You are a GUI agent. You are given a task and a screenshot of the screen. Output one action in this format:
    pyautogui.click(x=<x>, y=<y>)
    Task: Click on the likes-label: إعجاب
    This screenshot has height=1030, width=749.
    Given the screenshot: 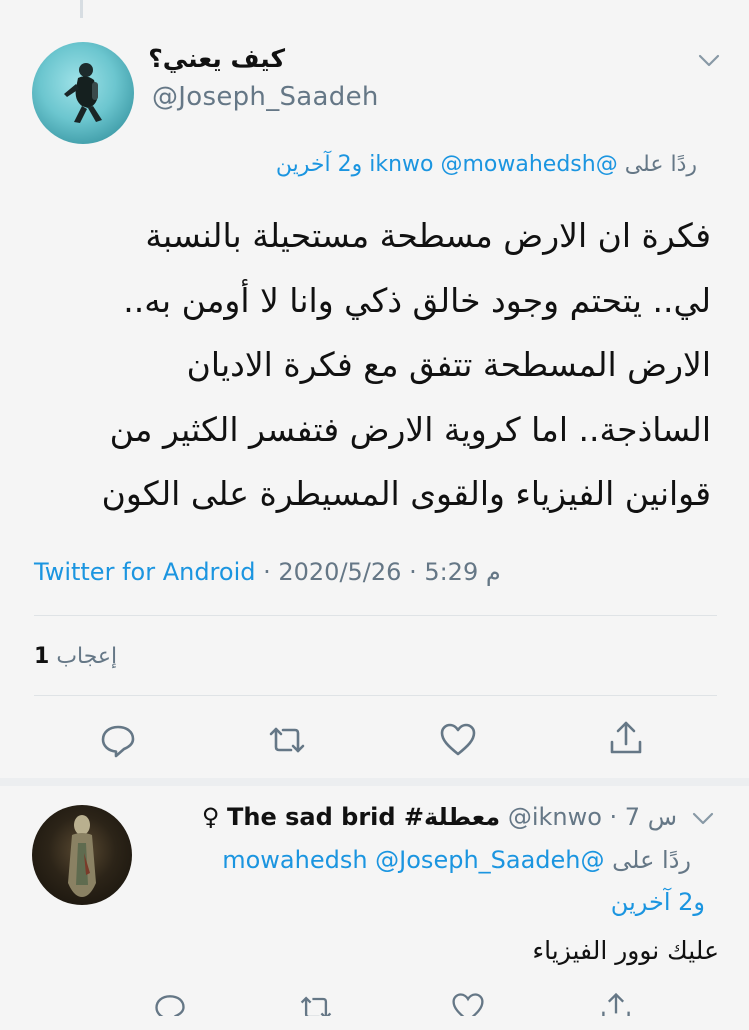 What is the action you would take?
    pyautogui.click(x=87, y=656)
    